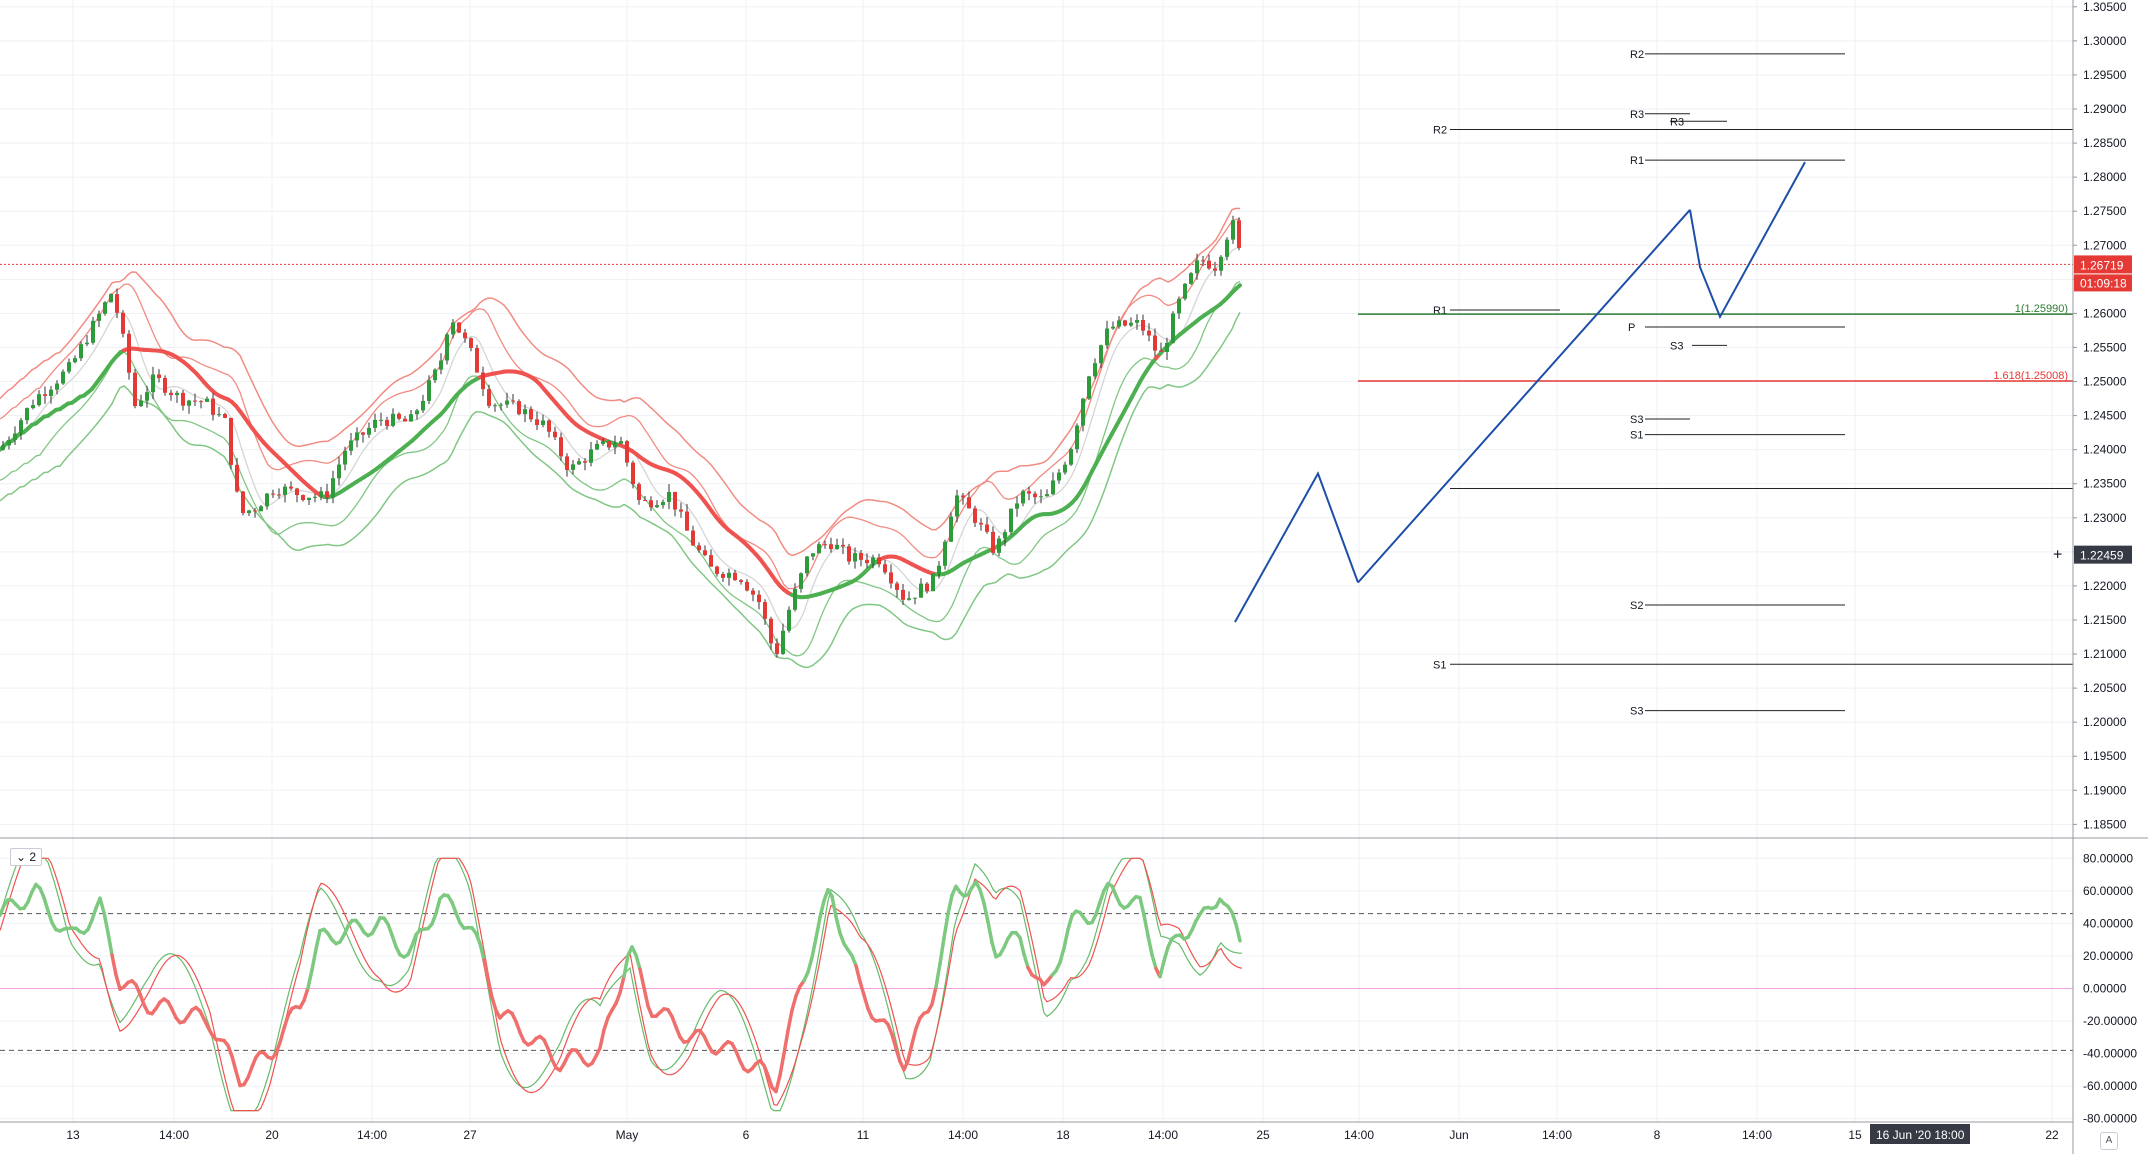 The image size is (2148, 1154). I want to click on cursor-price-text: 1.22459, so click(2102, 556).